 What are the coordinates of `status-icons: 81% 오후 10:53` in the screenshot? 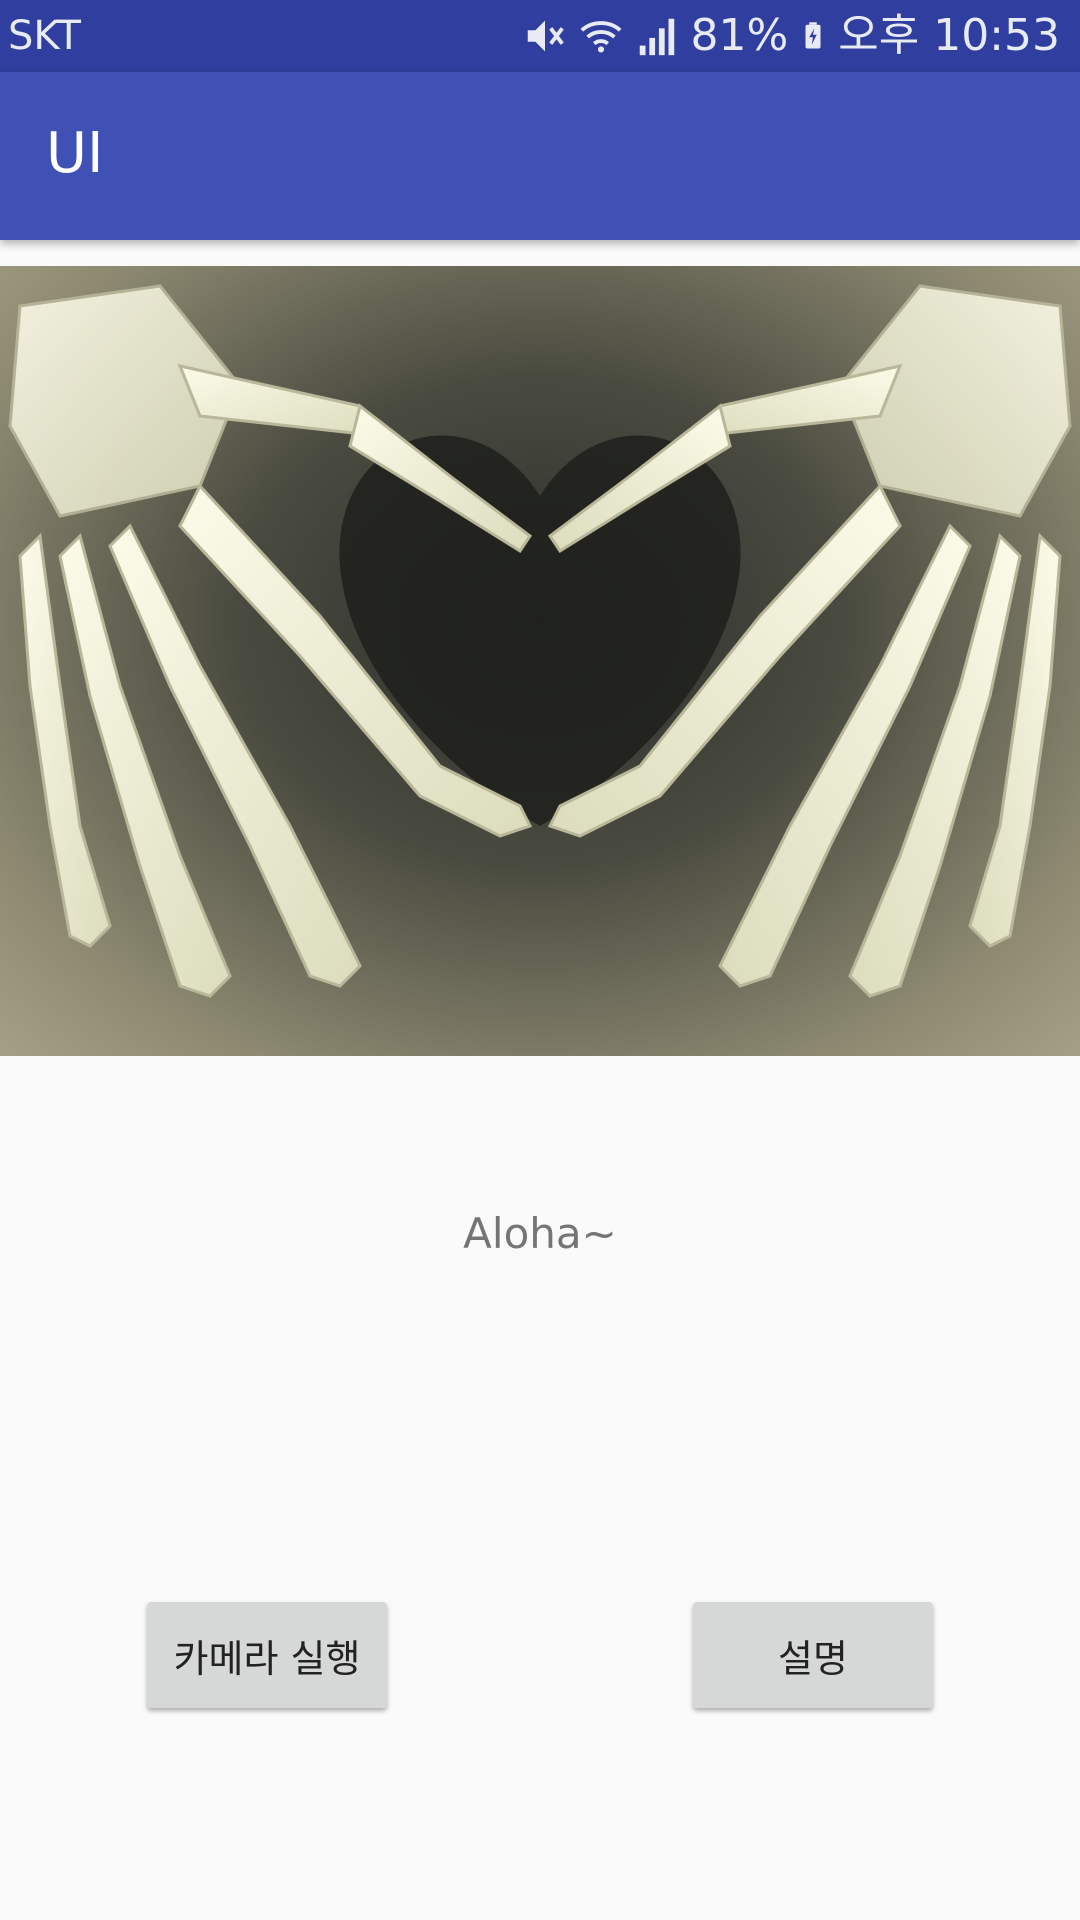 It's located at (791, 36).